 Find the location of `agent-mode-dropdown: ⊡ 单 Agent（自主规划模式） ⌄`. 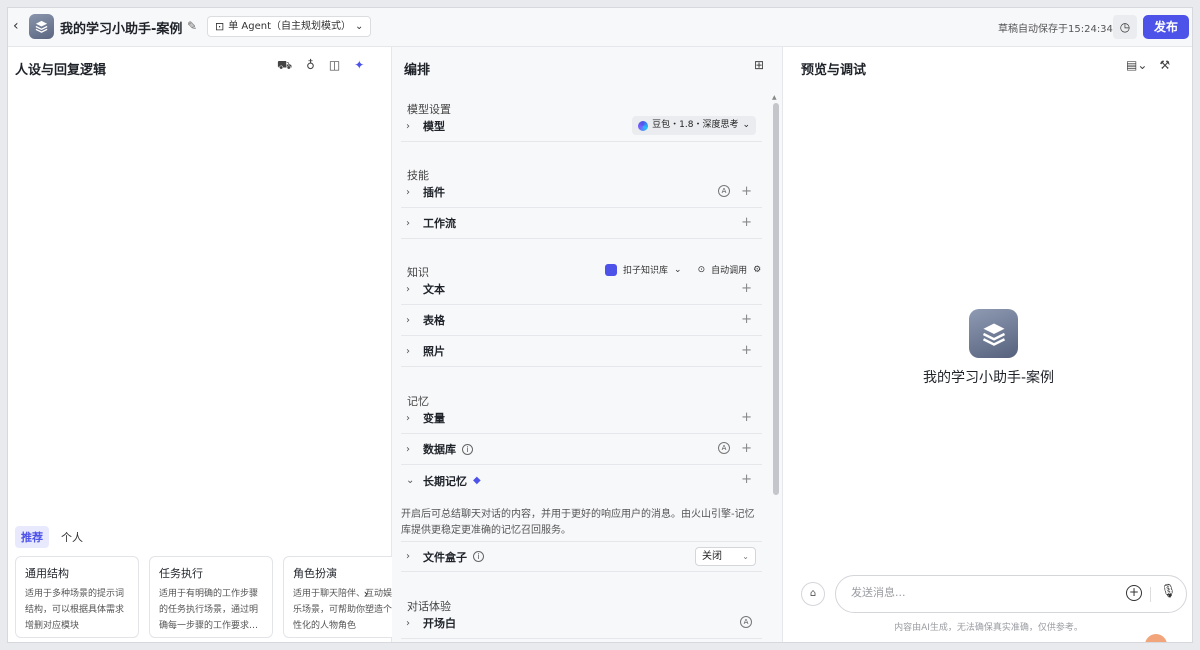

agent-mode-dropdown: ⊡ 单 Agent（自主规划模式） ⌄ is located at coordinates (289, 26).